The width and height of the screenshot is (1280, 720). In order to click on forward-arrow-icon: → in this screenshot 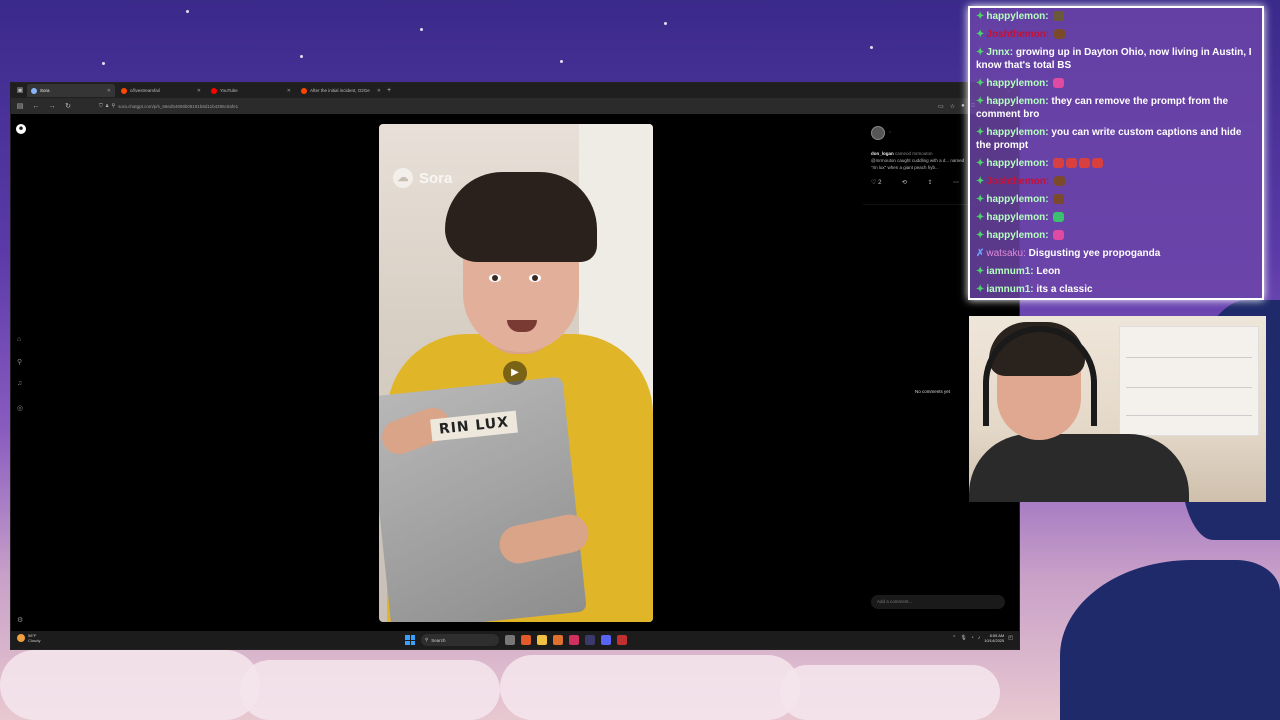, I will do `click(52, 106)`.